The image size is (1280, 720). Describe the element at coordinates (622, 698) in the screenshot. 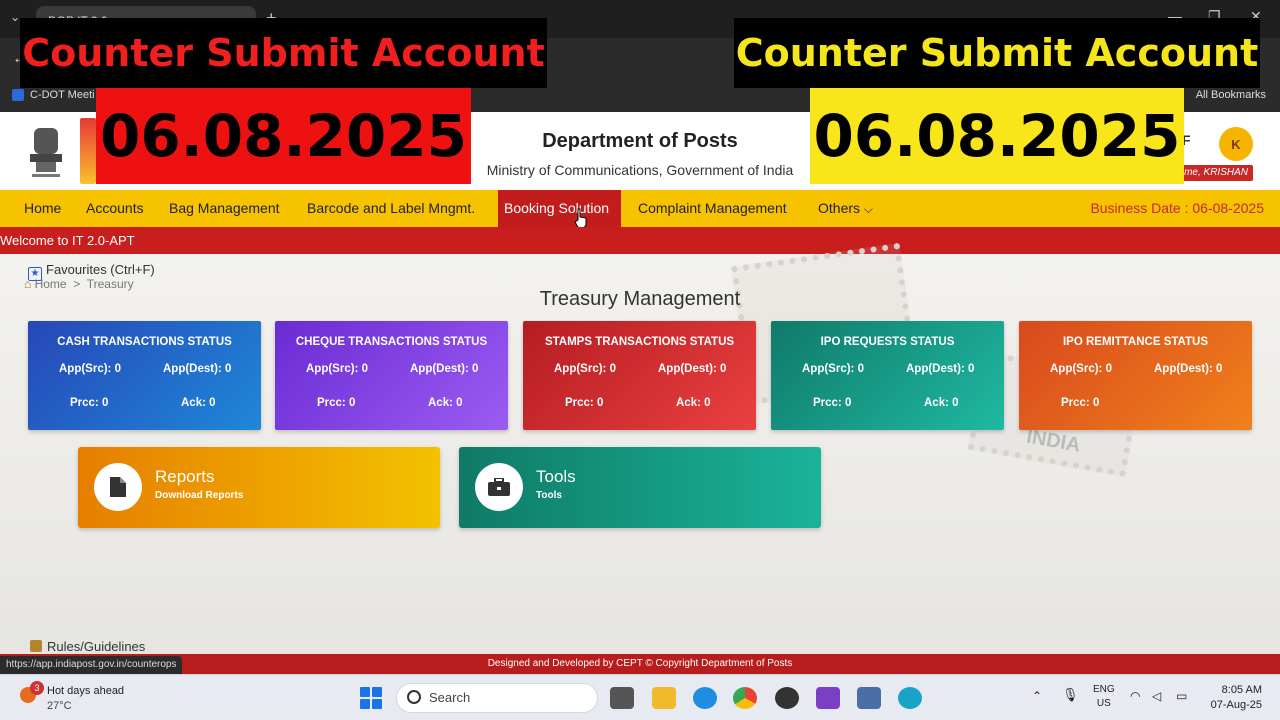

I see `task-view-icon` at that location.